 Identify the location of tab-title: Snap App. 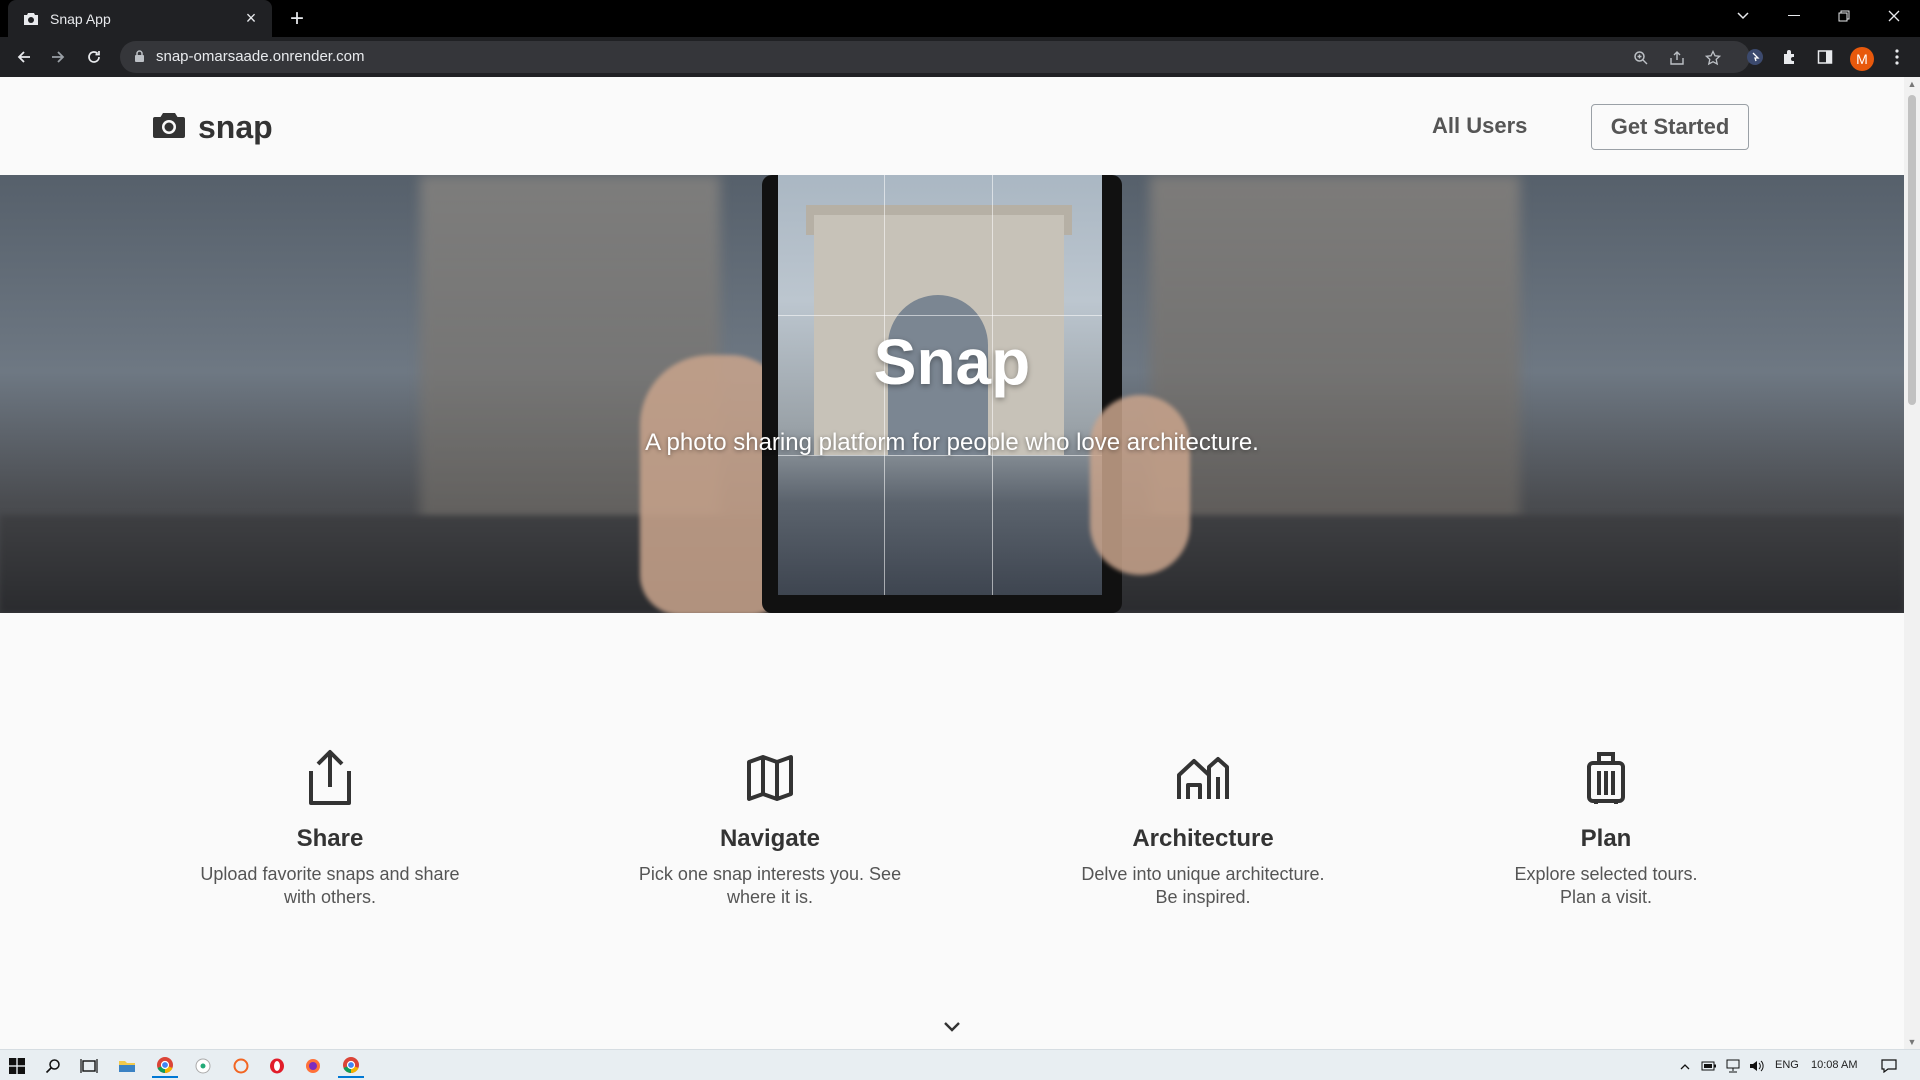
(80, 18).